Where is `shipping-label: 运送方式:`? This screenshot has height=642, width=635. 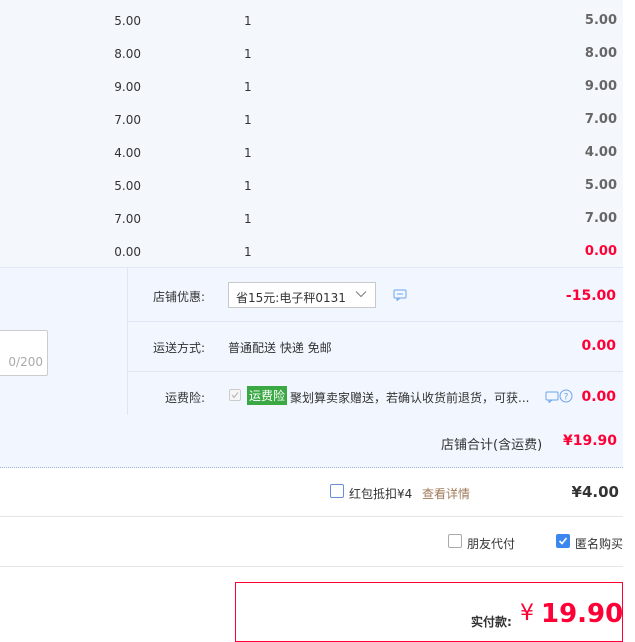
shipping-label: 运送方式: is located at coordinates (179, 348).